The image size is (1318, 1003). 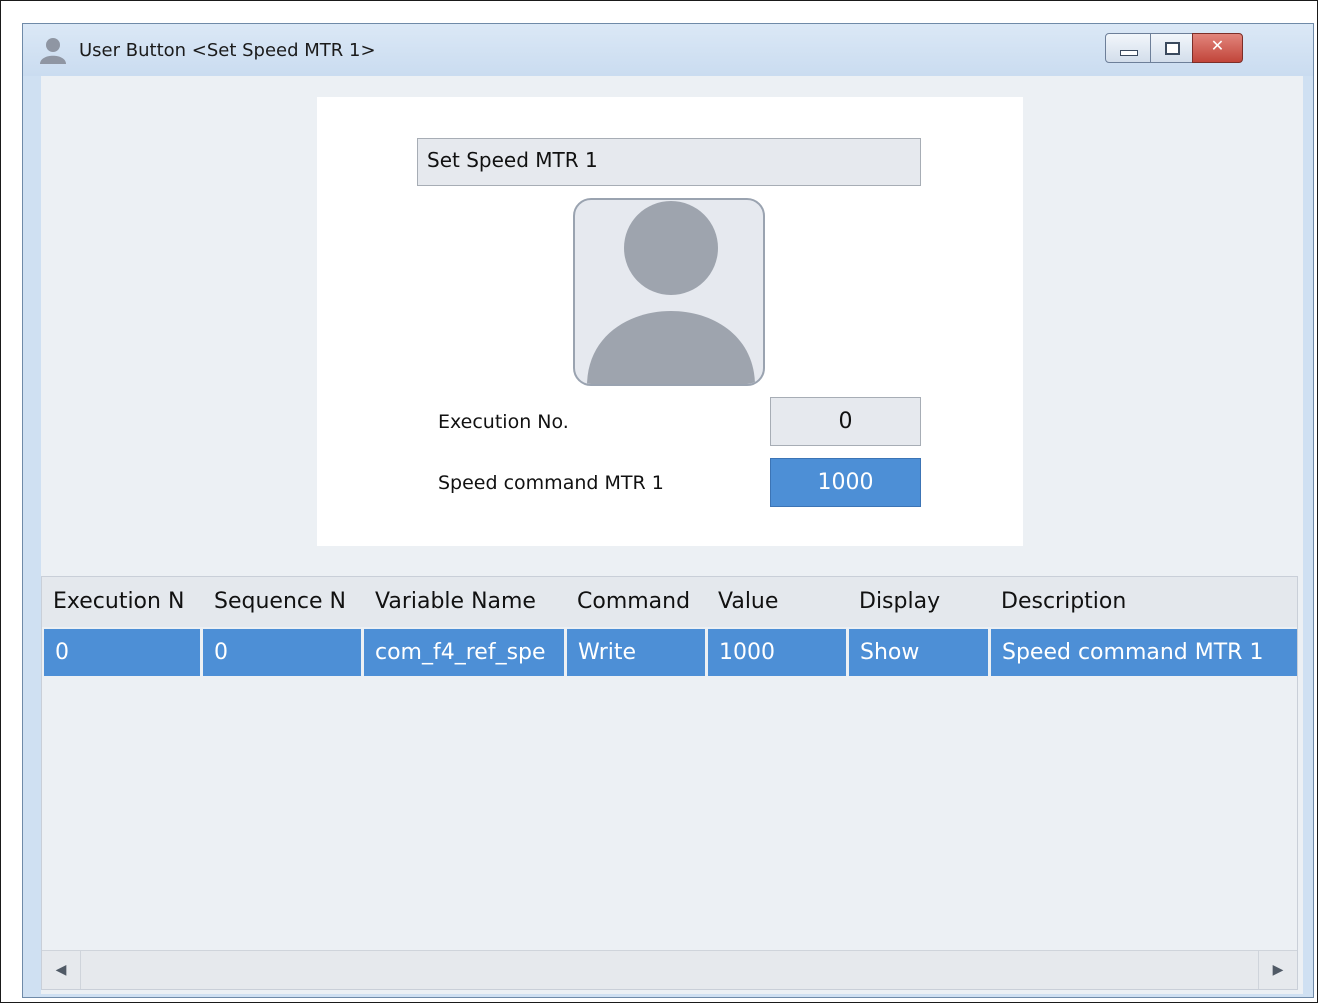 I want to click on speed-command-value: 1000, so click(x=845, y=482).